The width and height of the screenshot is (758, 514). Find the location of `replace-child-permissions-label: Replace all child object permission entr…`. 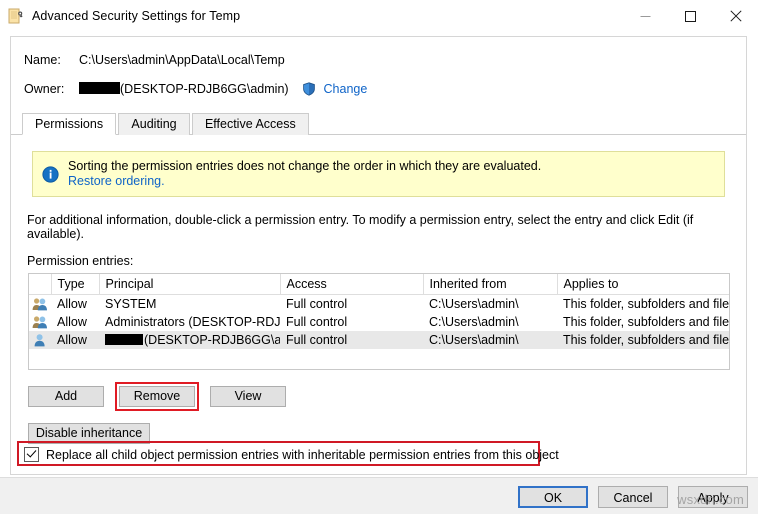

replace-child-permissions-label: Replace all child object permission entr… is located at coordinates (302, 454).